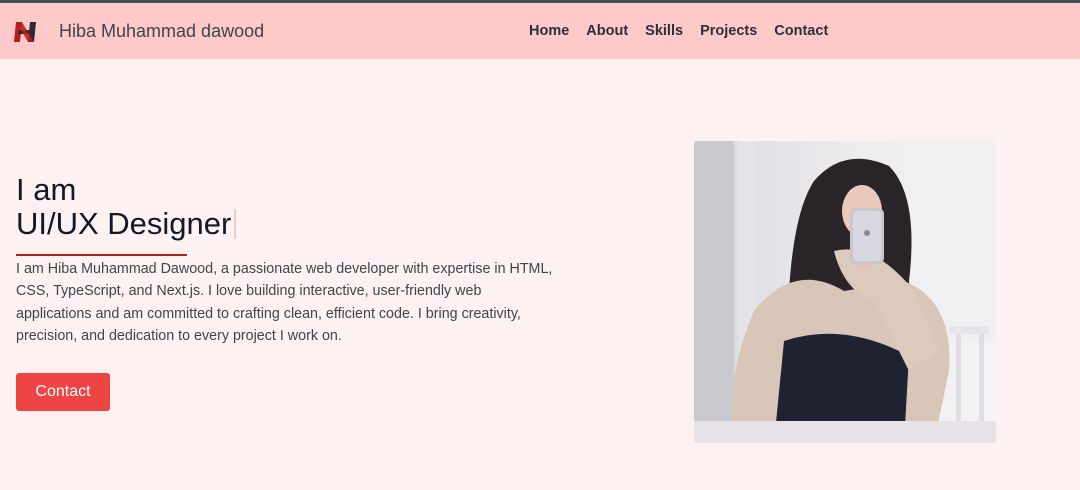 Image resolution: width=1080 pixels, height=490 pixels. Describe the element at coordinates (728, 31) in the screenshot. I see `nav-link-projects: Projects` at that location.